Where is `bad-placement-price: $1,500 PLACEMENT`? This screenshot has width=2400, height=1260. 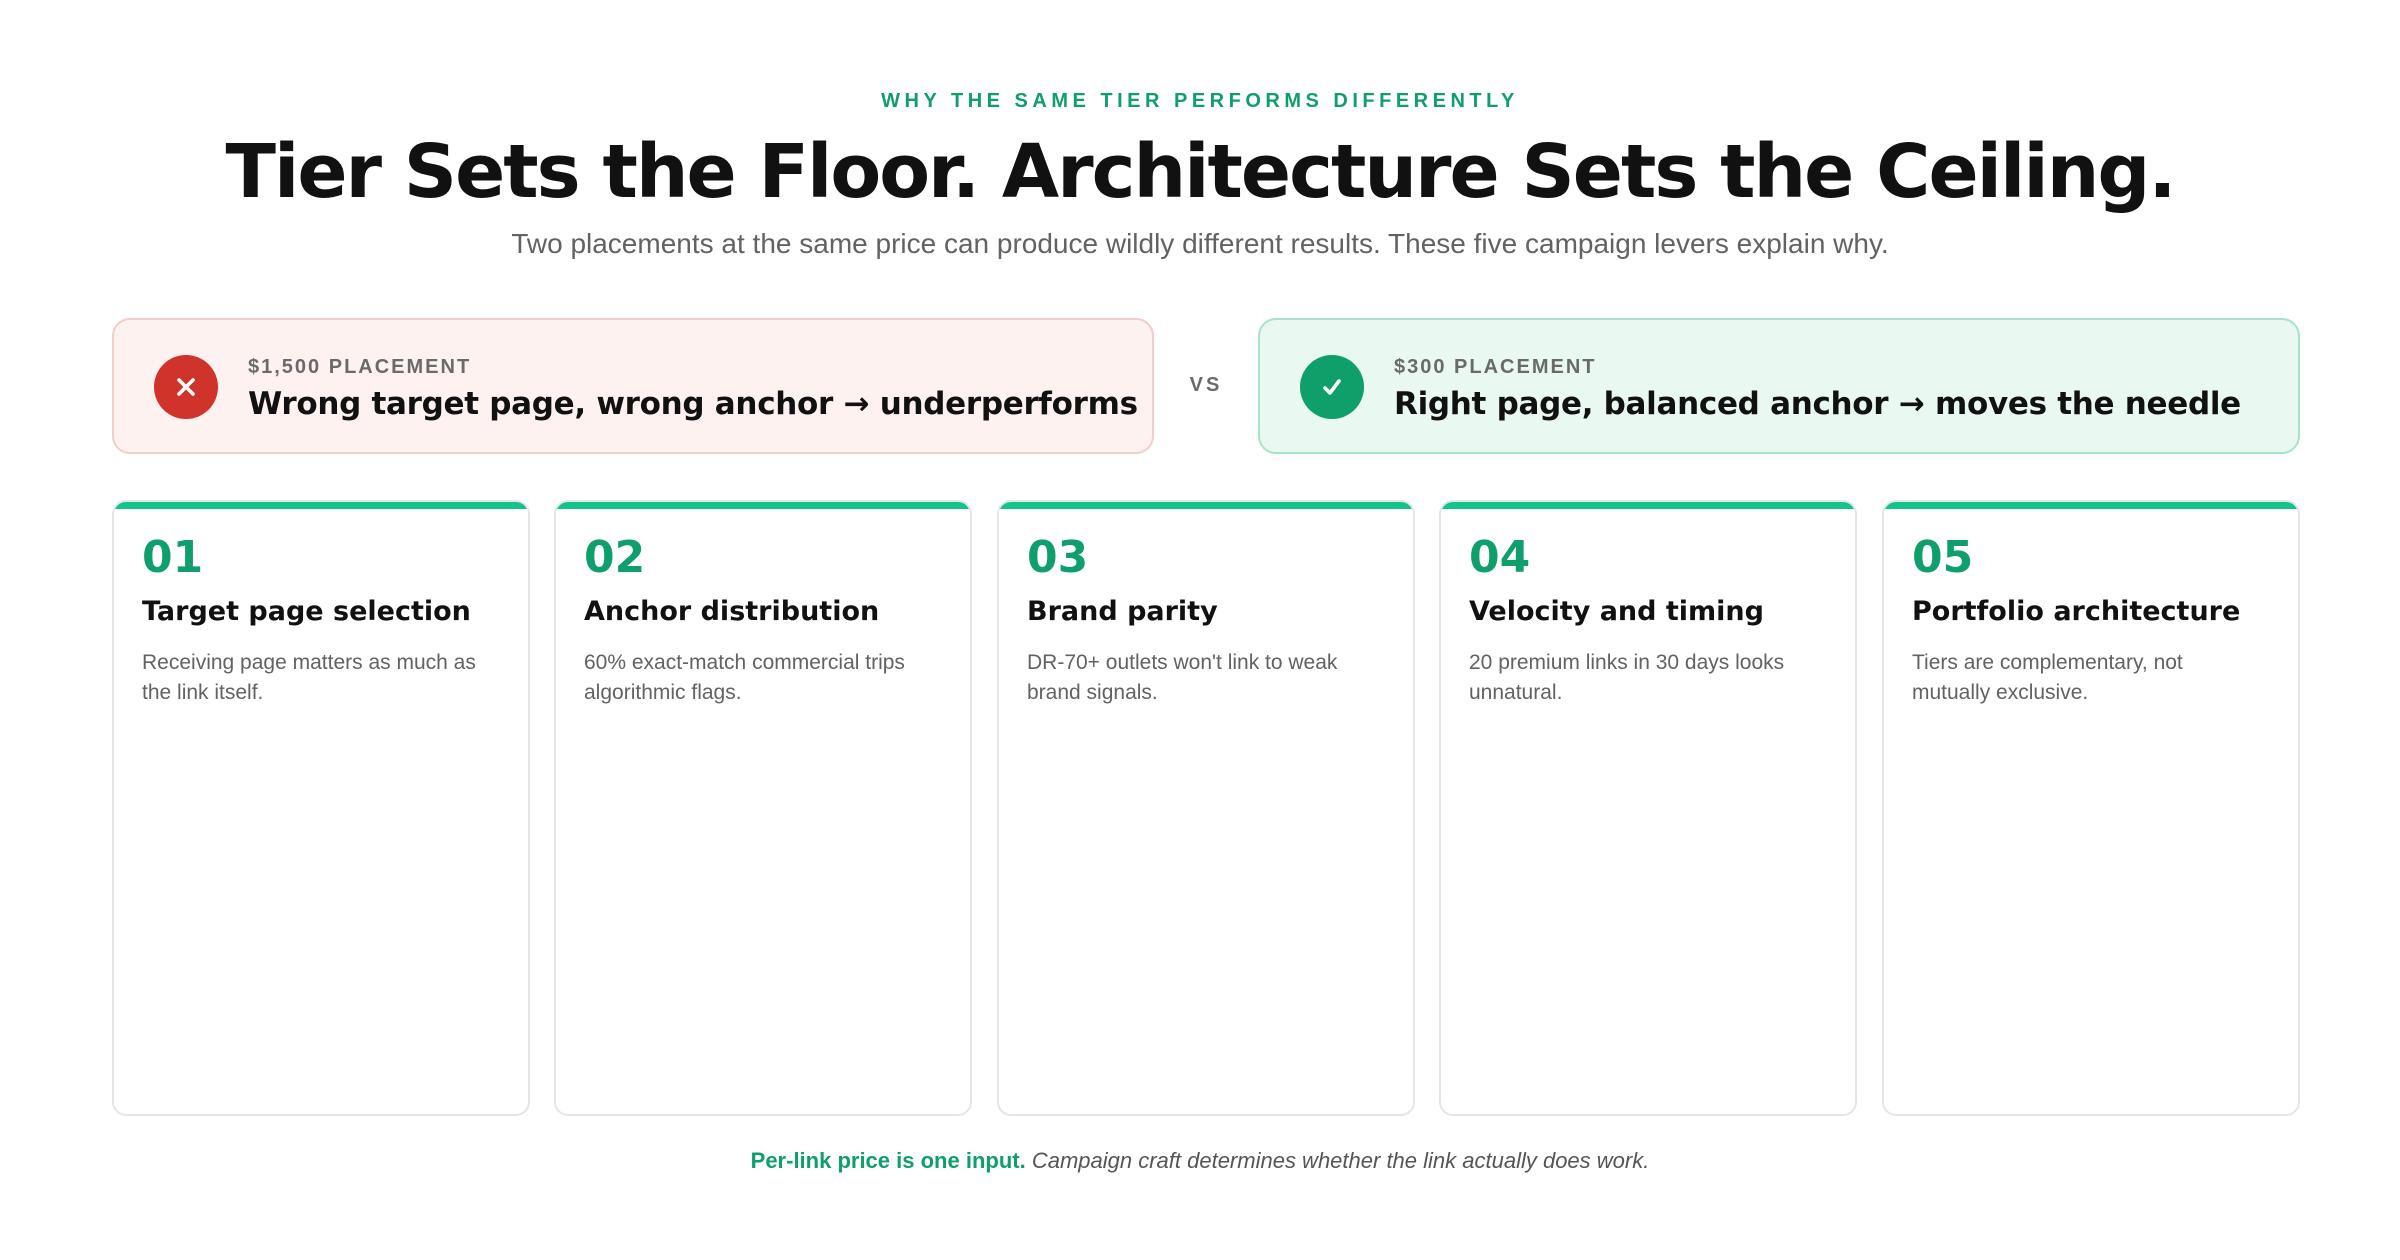 bad-placement-price: $1,500 PLACEMENT is located at coordinates (360, 367).